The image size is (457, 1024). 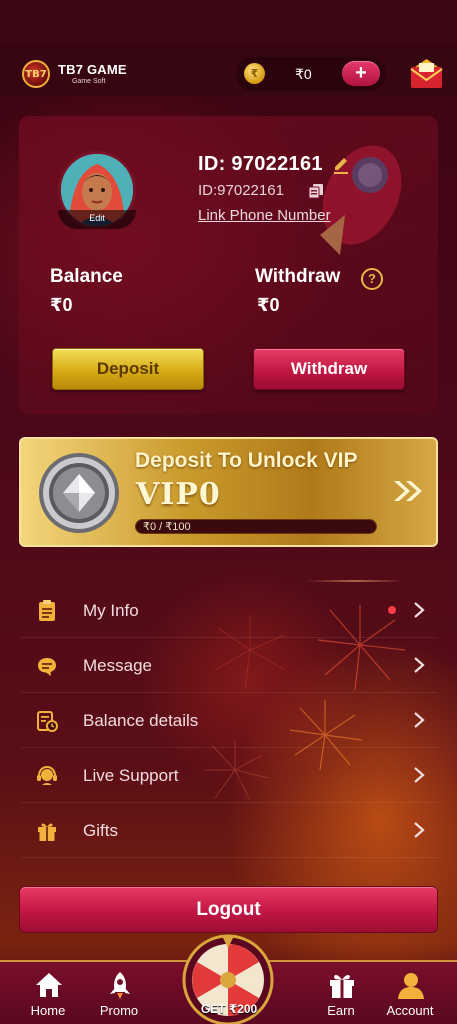 What do you see at coordinates (100, 830) in the screenshot?
I see `menu-item-label: Gifts` at bounding box center [100, 830].